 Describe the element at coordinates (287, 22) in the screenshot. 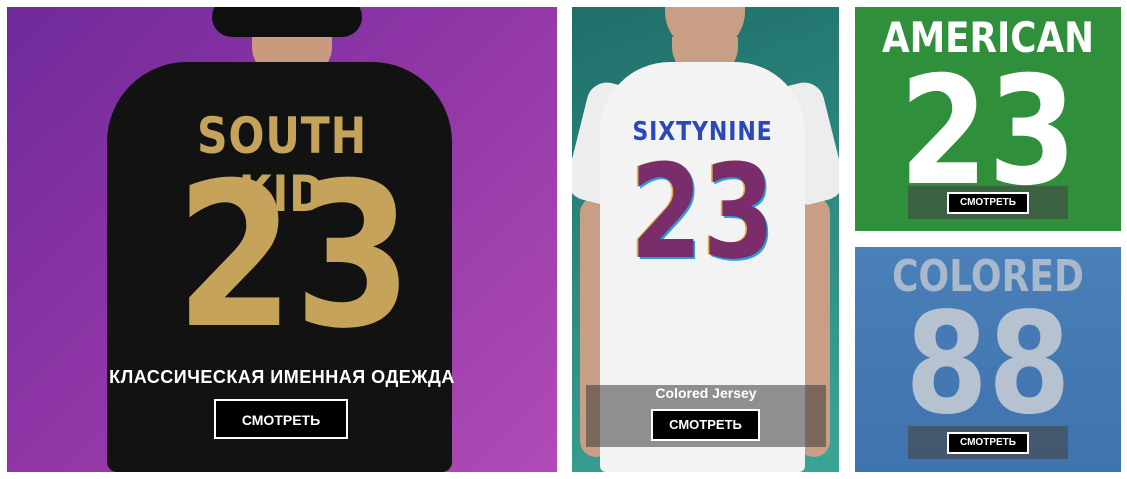

I see `model-cap` at that location.